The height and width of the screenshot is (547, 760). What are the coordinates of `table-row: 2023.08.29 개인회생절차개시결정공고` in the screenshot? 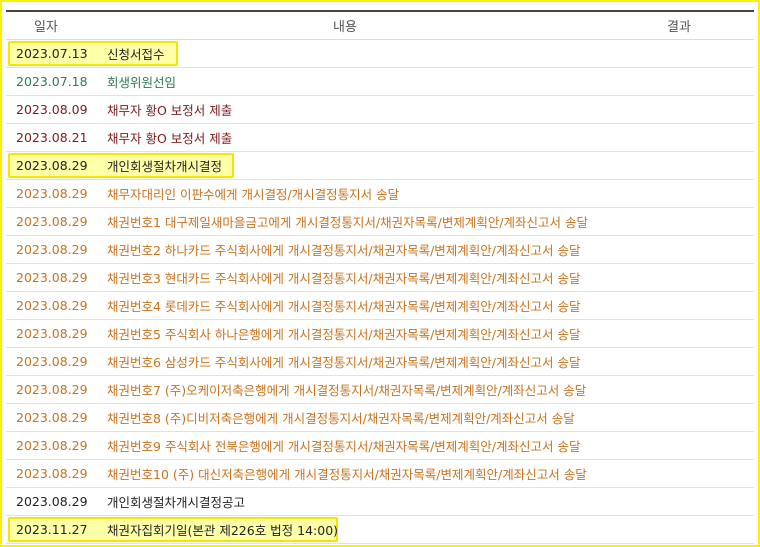 It's located at (380, 502).